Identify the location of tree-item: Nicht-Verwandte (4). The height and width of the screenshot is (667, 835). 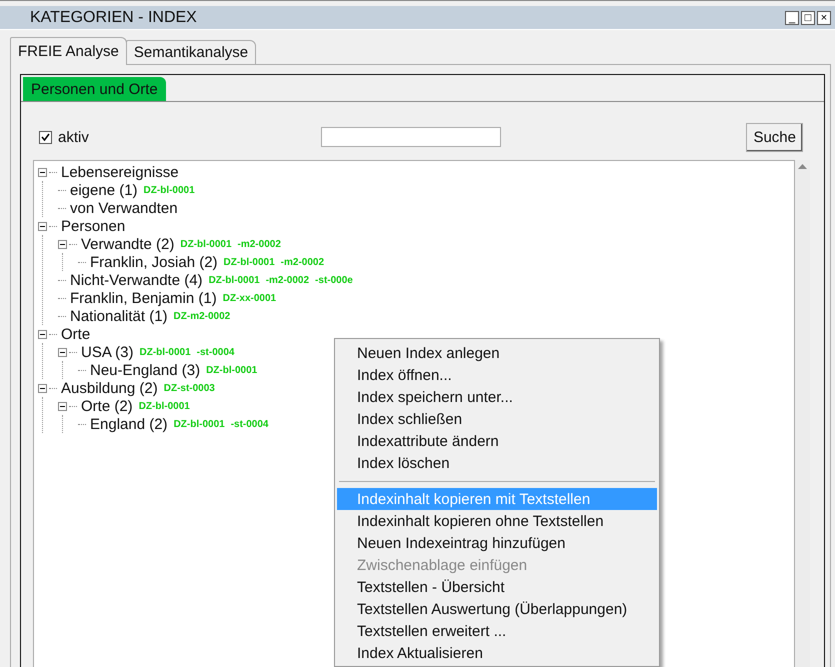
(136, 280).